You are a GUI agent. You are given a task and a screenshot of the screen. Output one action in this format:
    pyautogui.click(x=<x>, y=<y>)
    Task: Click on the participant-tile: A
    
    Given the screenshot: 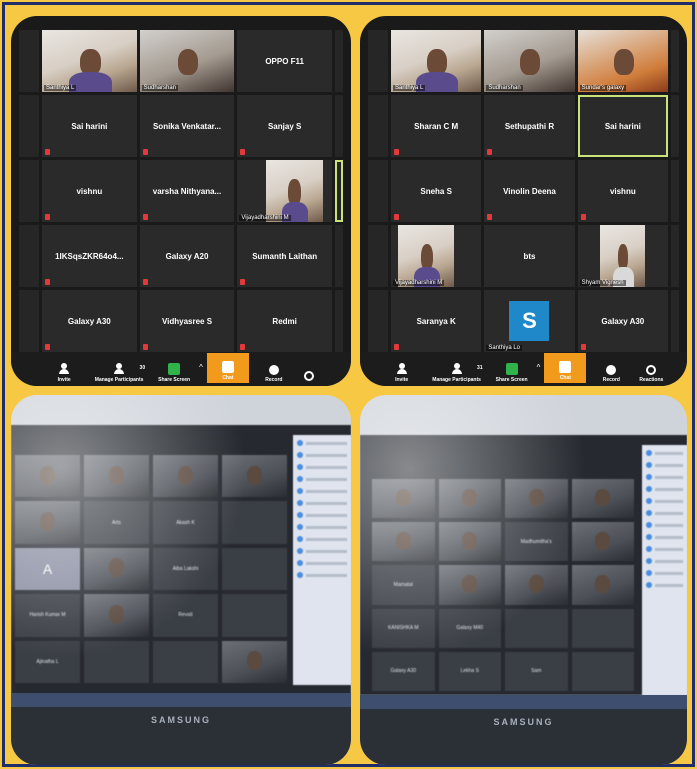 What is the action you would take?
    pyautogui.click(x=47, y=569)
    